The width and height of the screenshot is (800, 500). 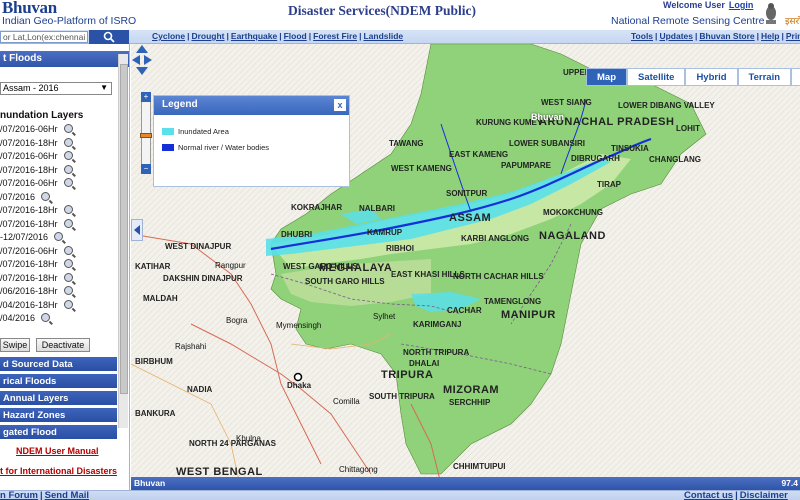 What do you see at coordinates (254, 36) in the screenshot?
I see `link-earthquake: Earthquake` at bounding box center [254, 36].